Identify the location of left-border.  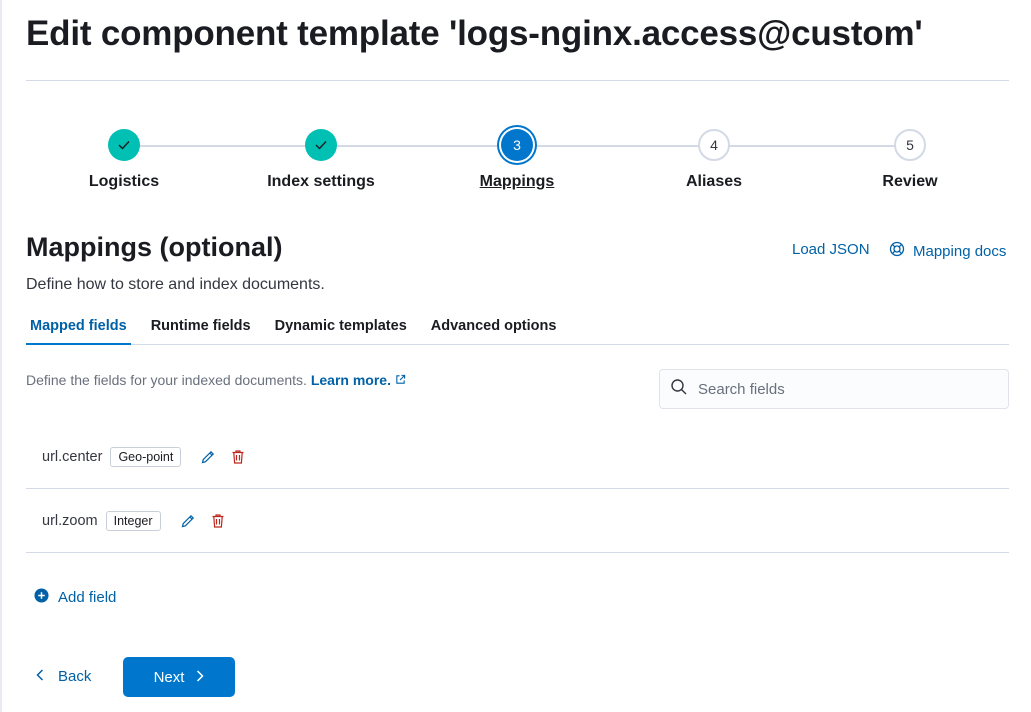
(1, 356).